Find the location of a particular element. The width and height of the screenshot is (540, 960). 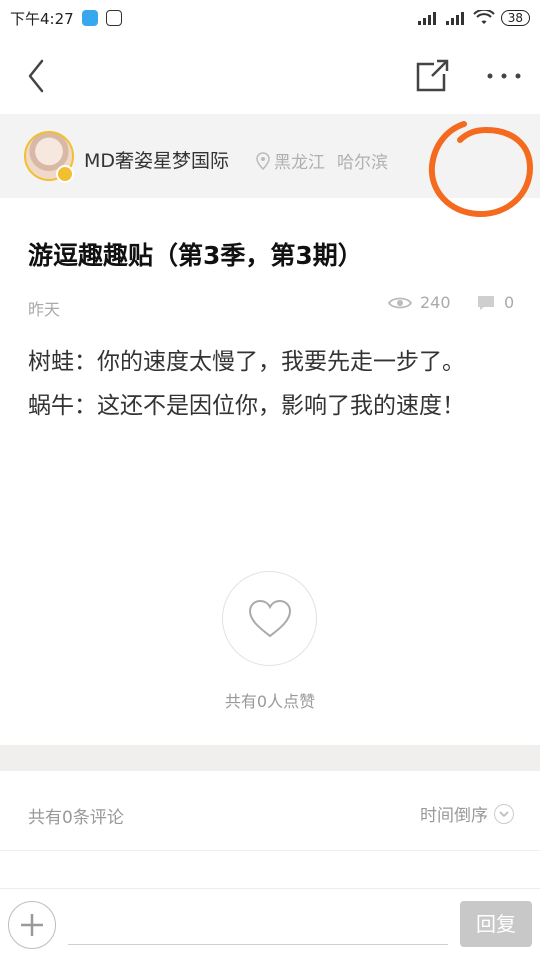

post-date: 昨天 is located at coordinates (44, 309).